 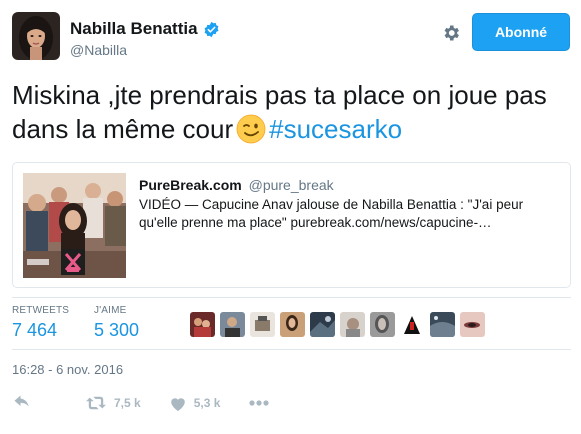 What do you see at coordinates (207, 403) in the screenshot?
I see `like-count: 5,3 k` at bounding box center [207, 403].